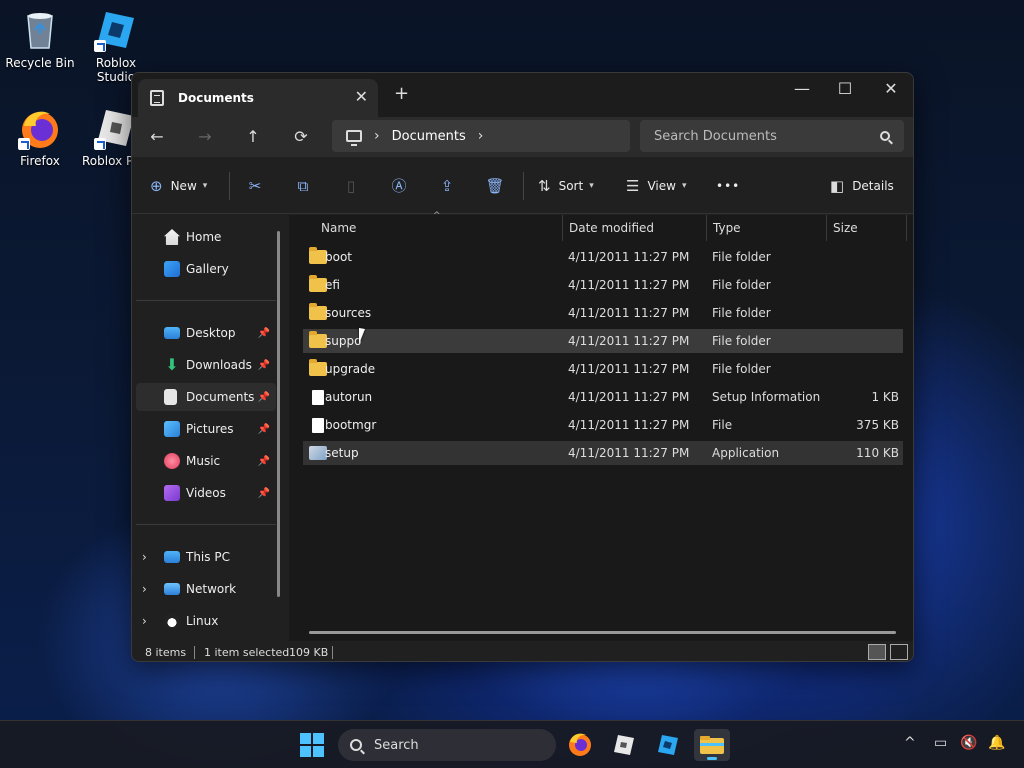  I want to click on details-button: ◧ Details, so click(862, 186).